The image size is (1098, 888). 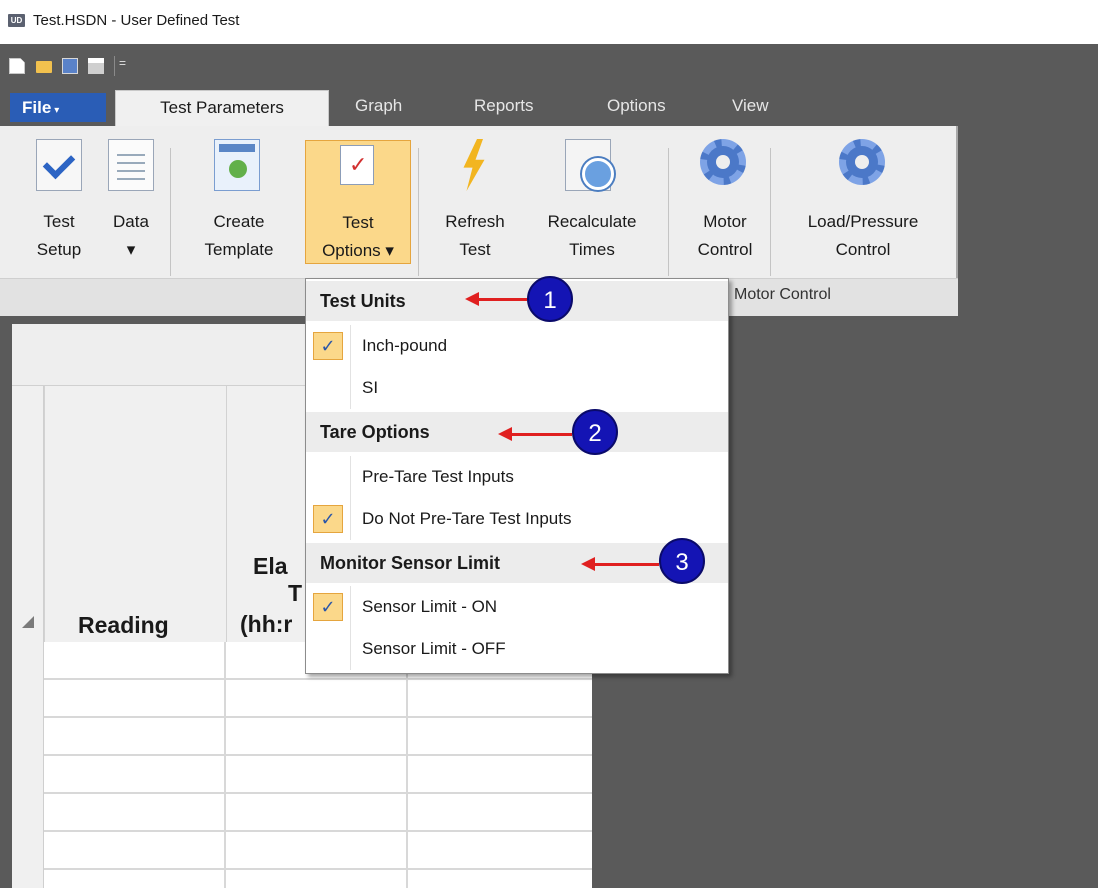 What do you see at coordinates (59, 201) in the screenshot?
I see `test-setup-button: Test Setup` at bounding box center [59, 201].